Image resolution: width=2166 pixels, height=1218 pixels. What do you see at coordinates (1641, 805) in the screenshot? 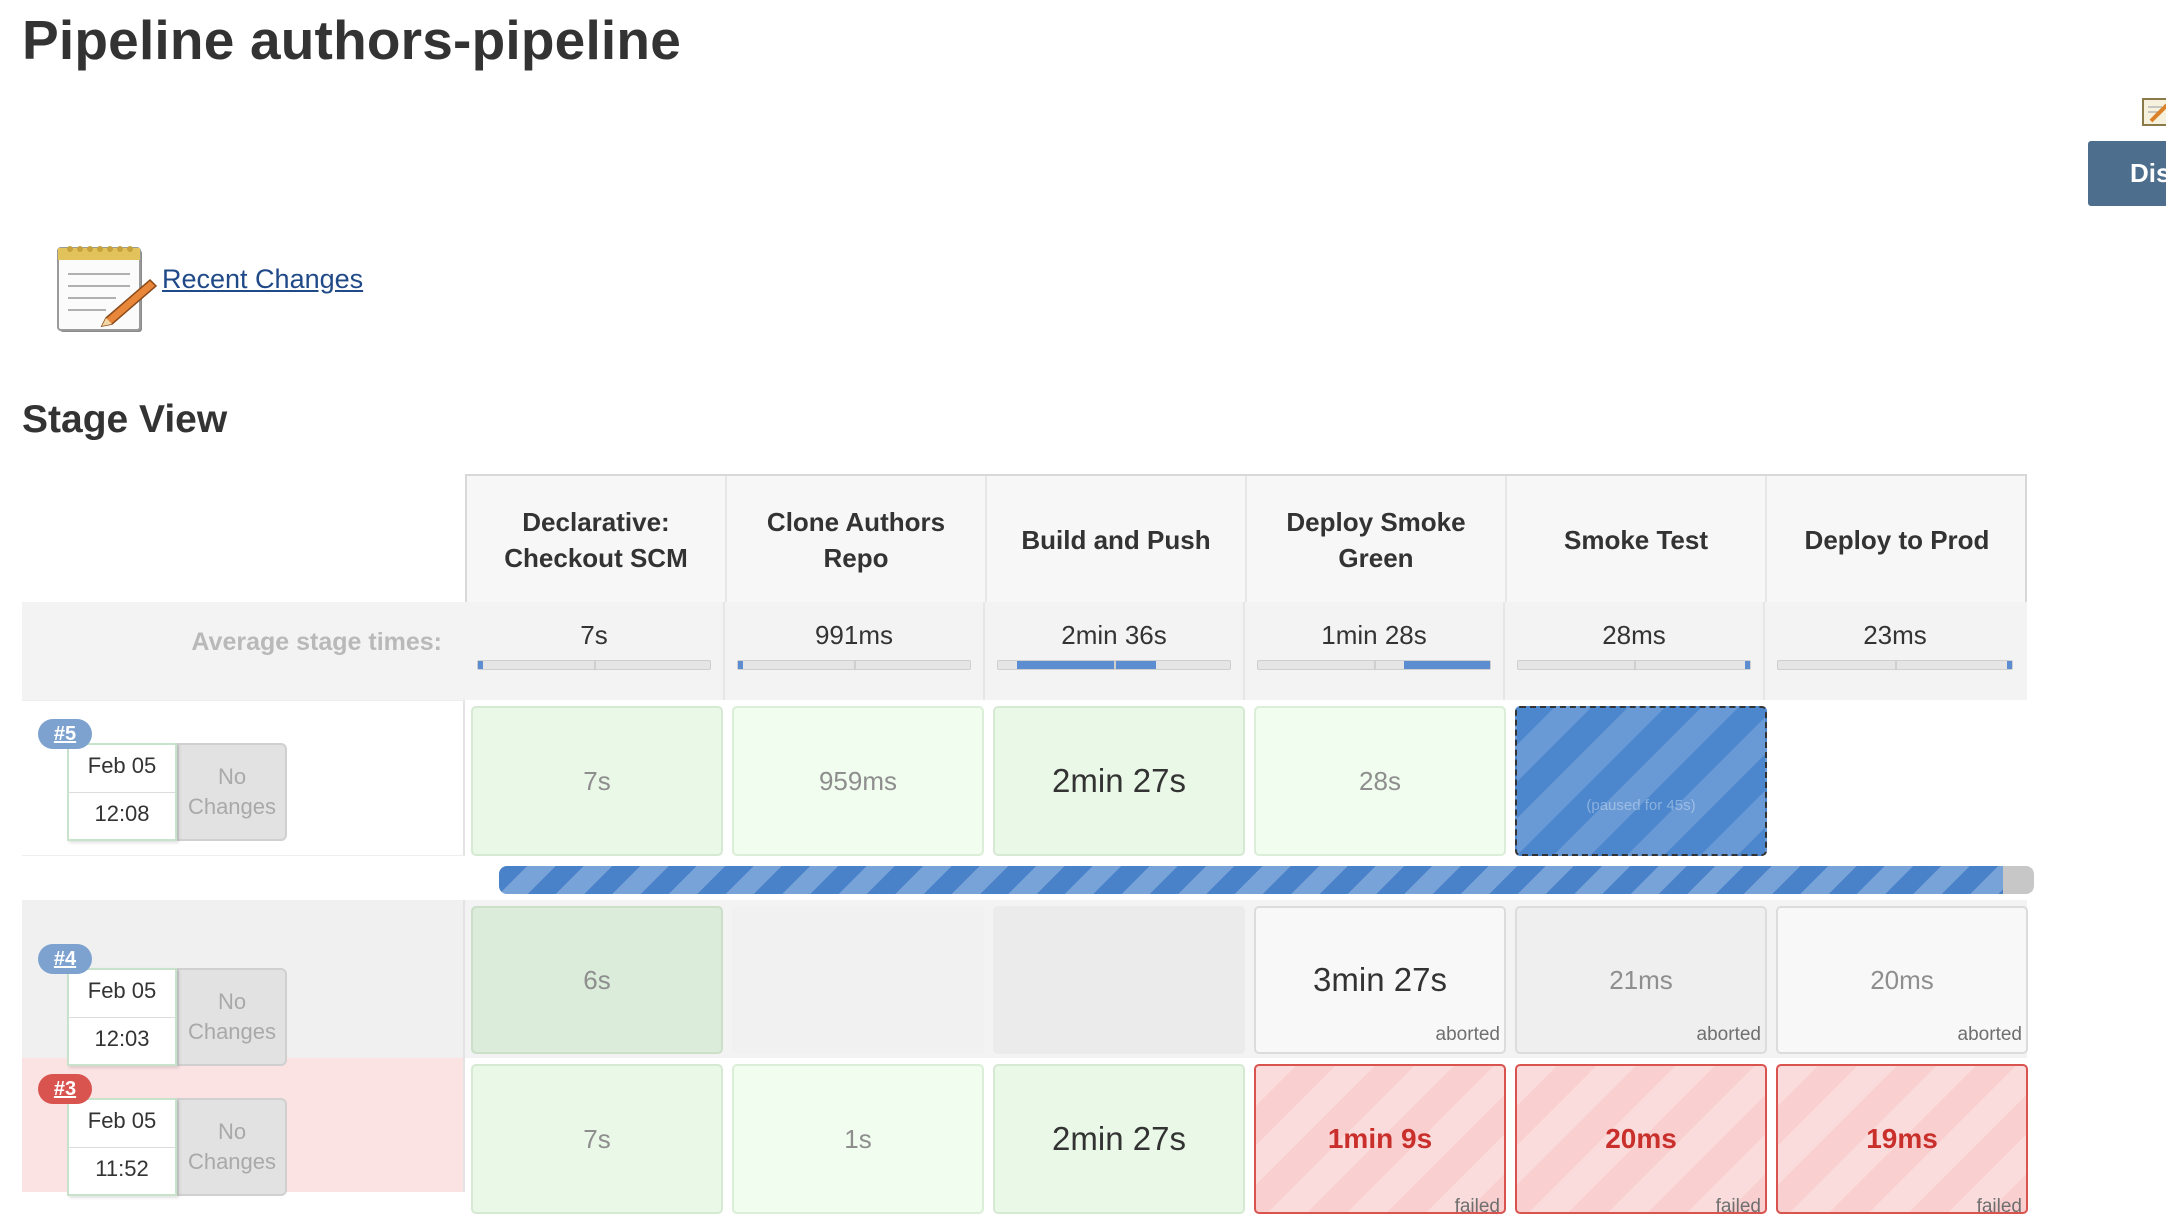
I see `paused-status: (paused for 45s)` at bounding box center [1641, 805].